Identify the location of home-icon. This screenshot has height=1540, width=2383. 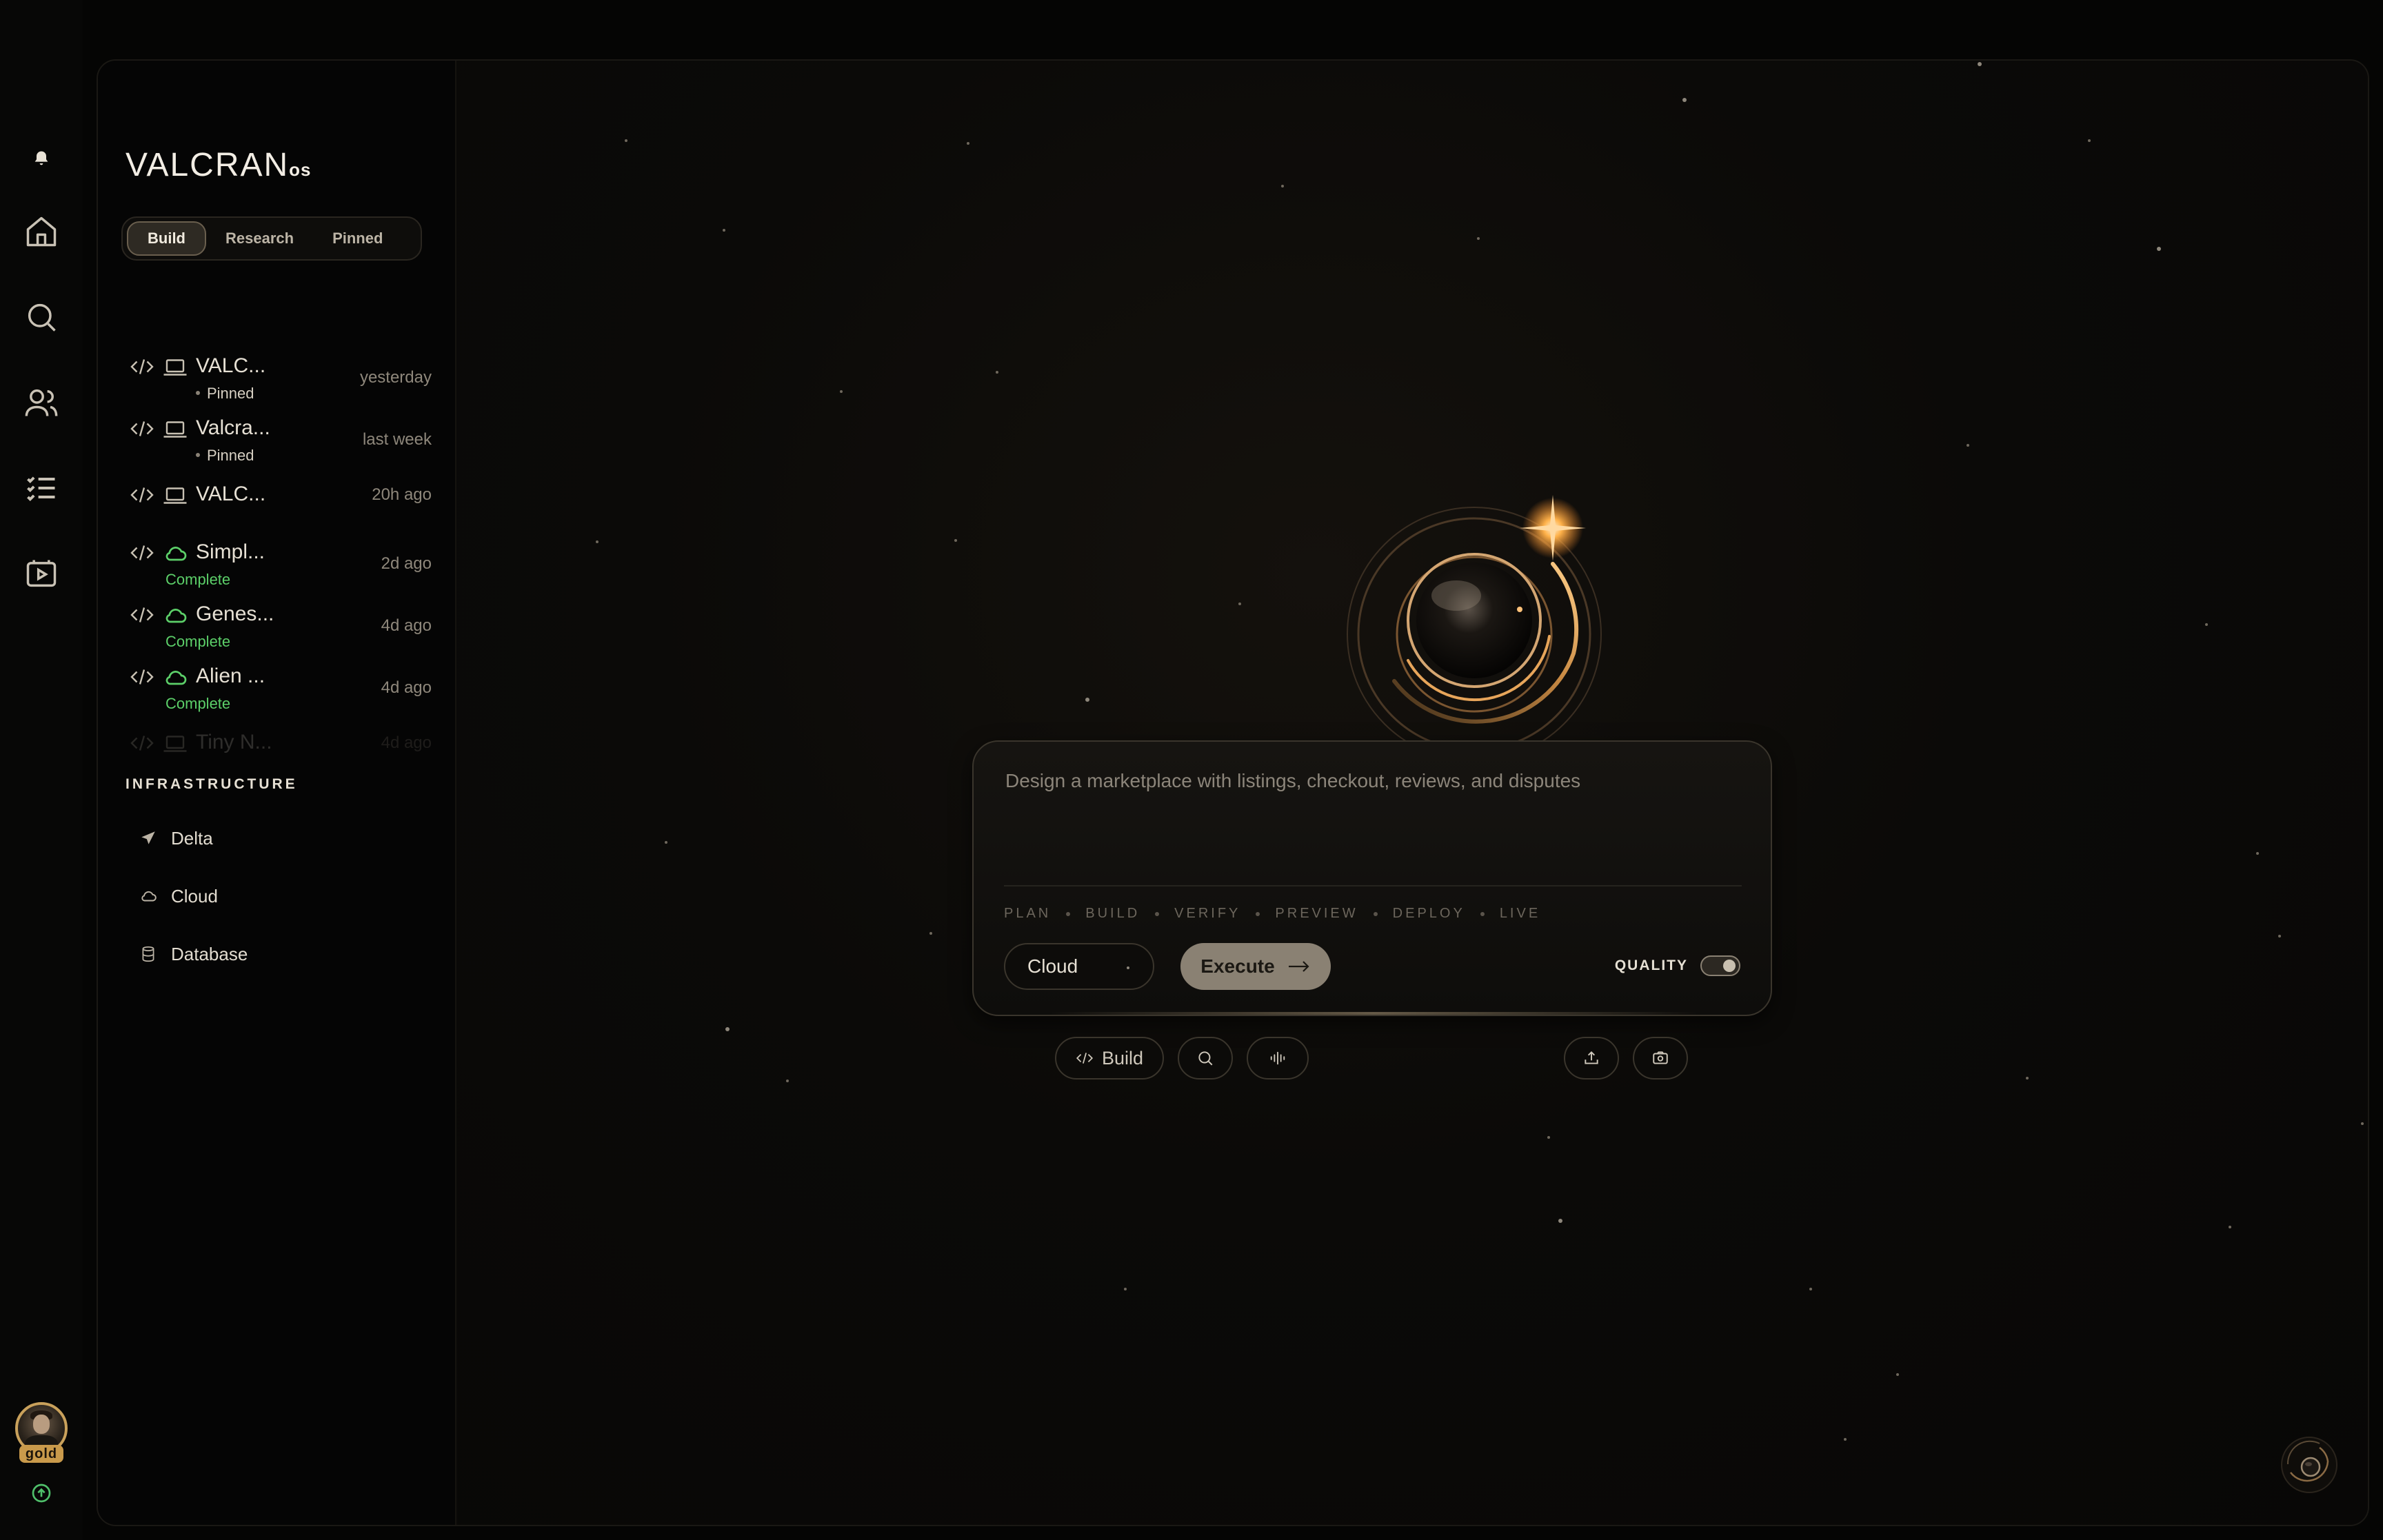
(41, 232).